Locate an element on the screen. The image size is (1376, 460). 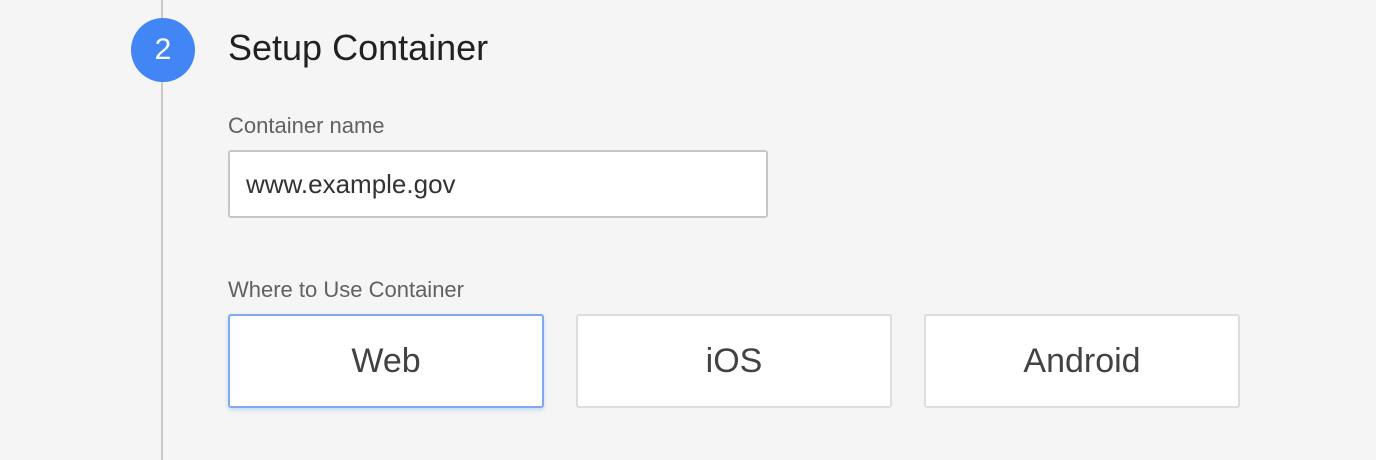
platform-option-ios: iOS is located at coordinates (734, 361).